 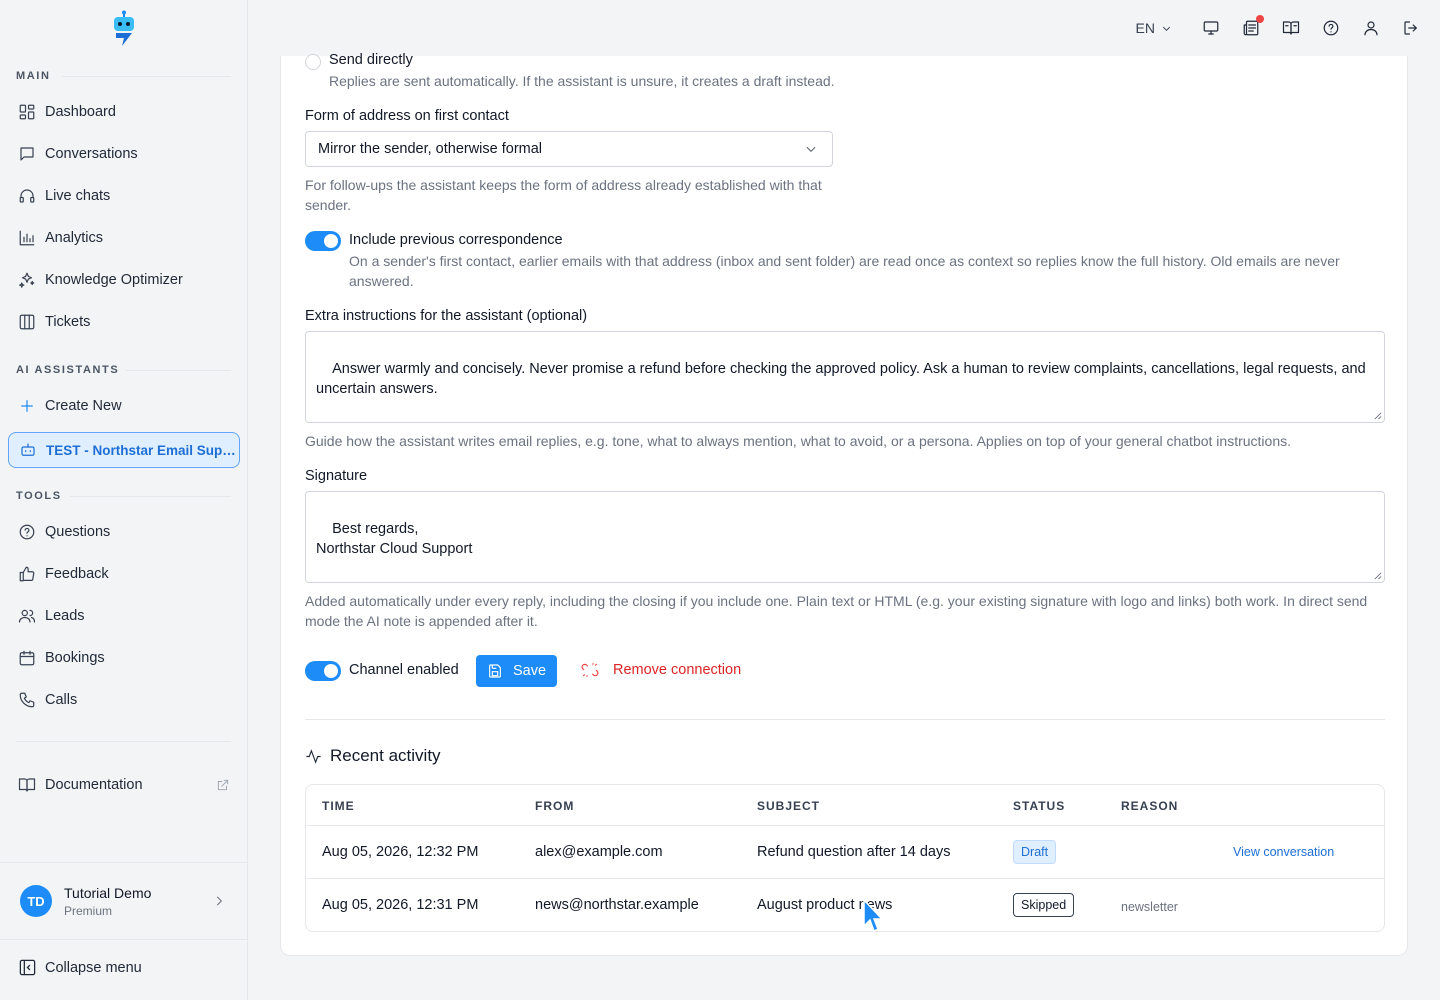 What do you see at coordinates (789, 806) in the screenshot?
I see `column-header-subject: SUBJECT` at bounding box center [789, 806].